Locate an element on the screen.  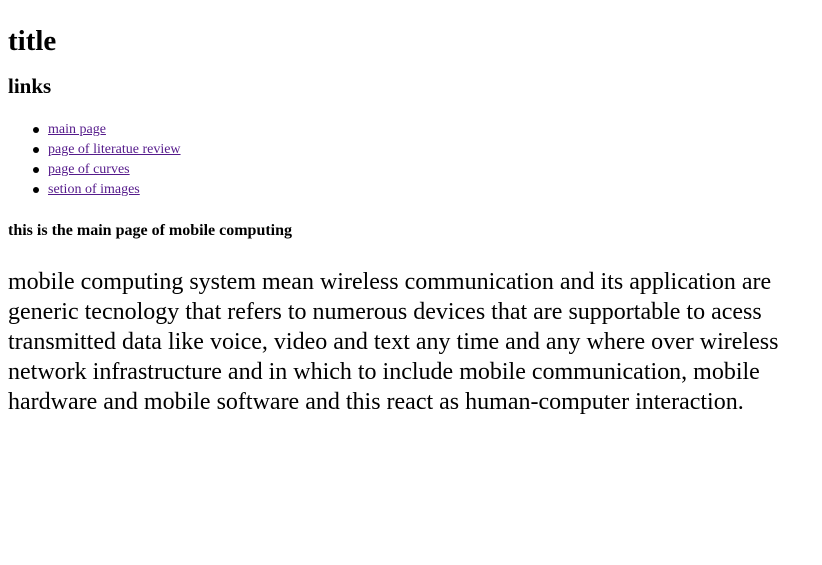
link-images: setion of images is located at coordinates (94, 189).